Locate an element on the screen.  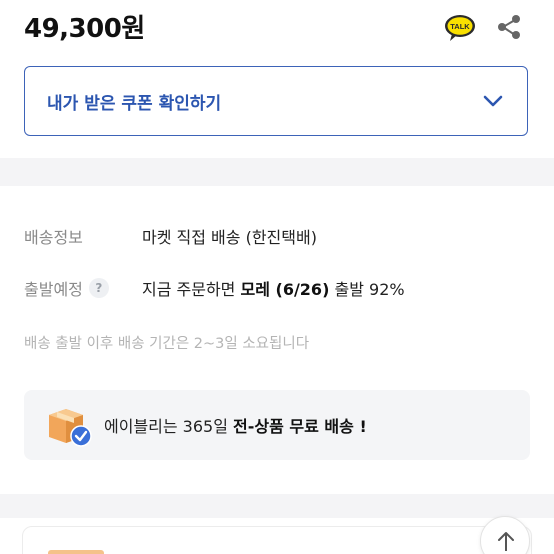
shipping-schedule-label-wrap: 출발예정 ? is located at coordinates (83, 288).